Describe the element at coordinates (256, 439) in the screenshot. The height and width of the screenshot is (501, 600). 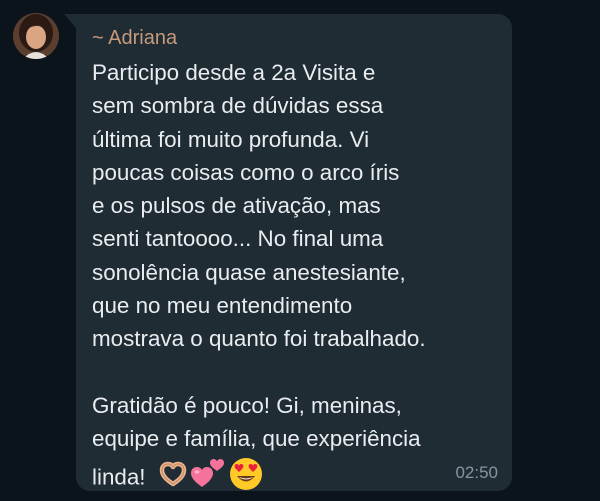
I see `message-line: equipe e família, que experiência` at that location.